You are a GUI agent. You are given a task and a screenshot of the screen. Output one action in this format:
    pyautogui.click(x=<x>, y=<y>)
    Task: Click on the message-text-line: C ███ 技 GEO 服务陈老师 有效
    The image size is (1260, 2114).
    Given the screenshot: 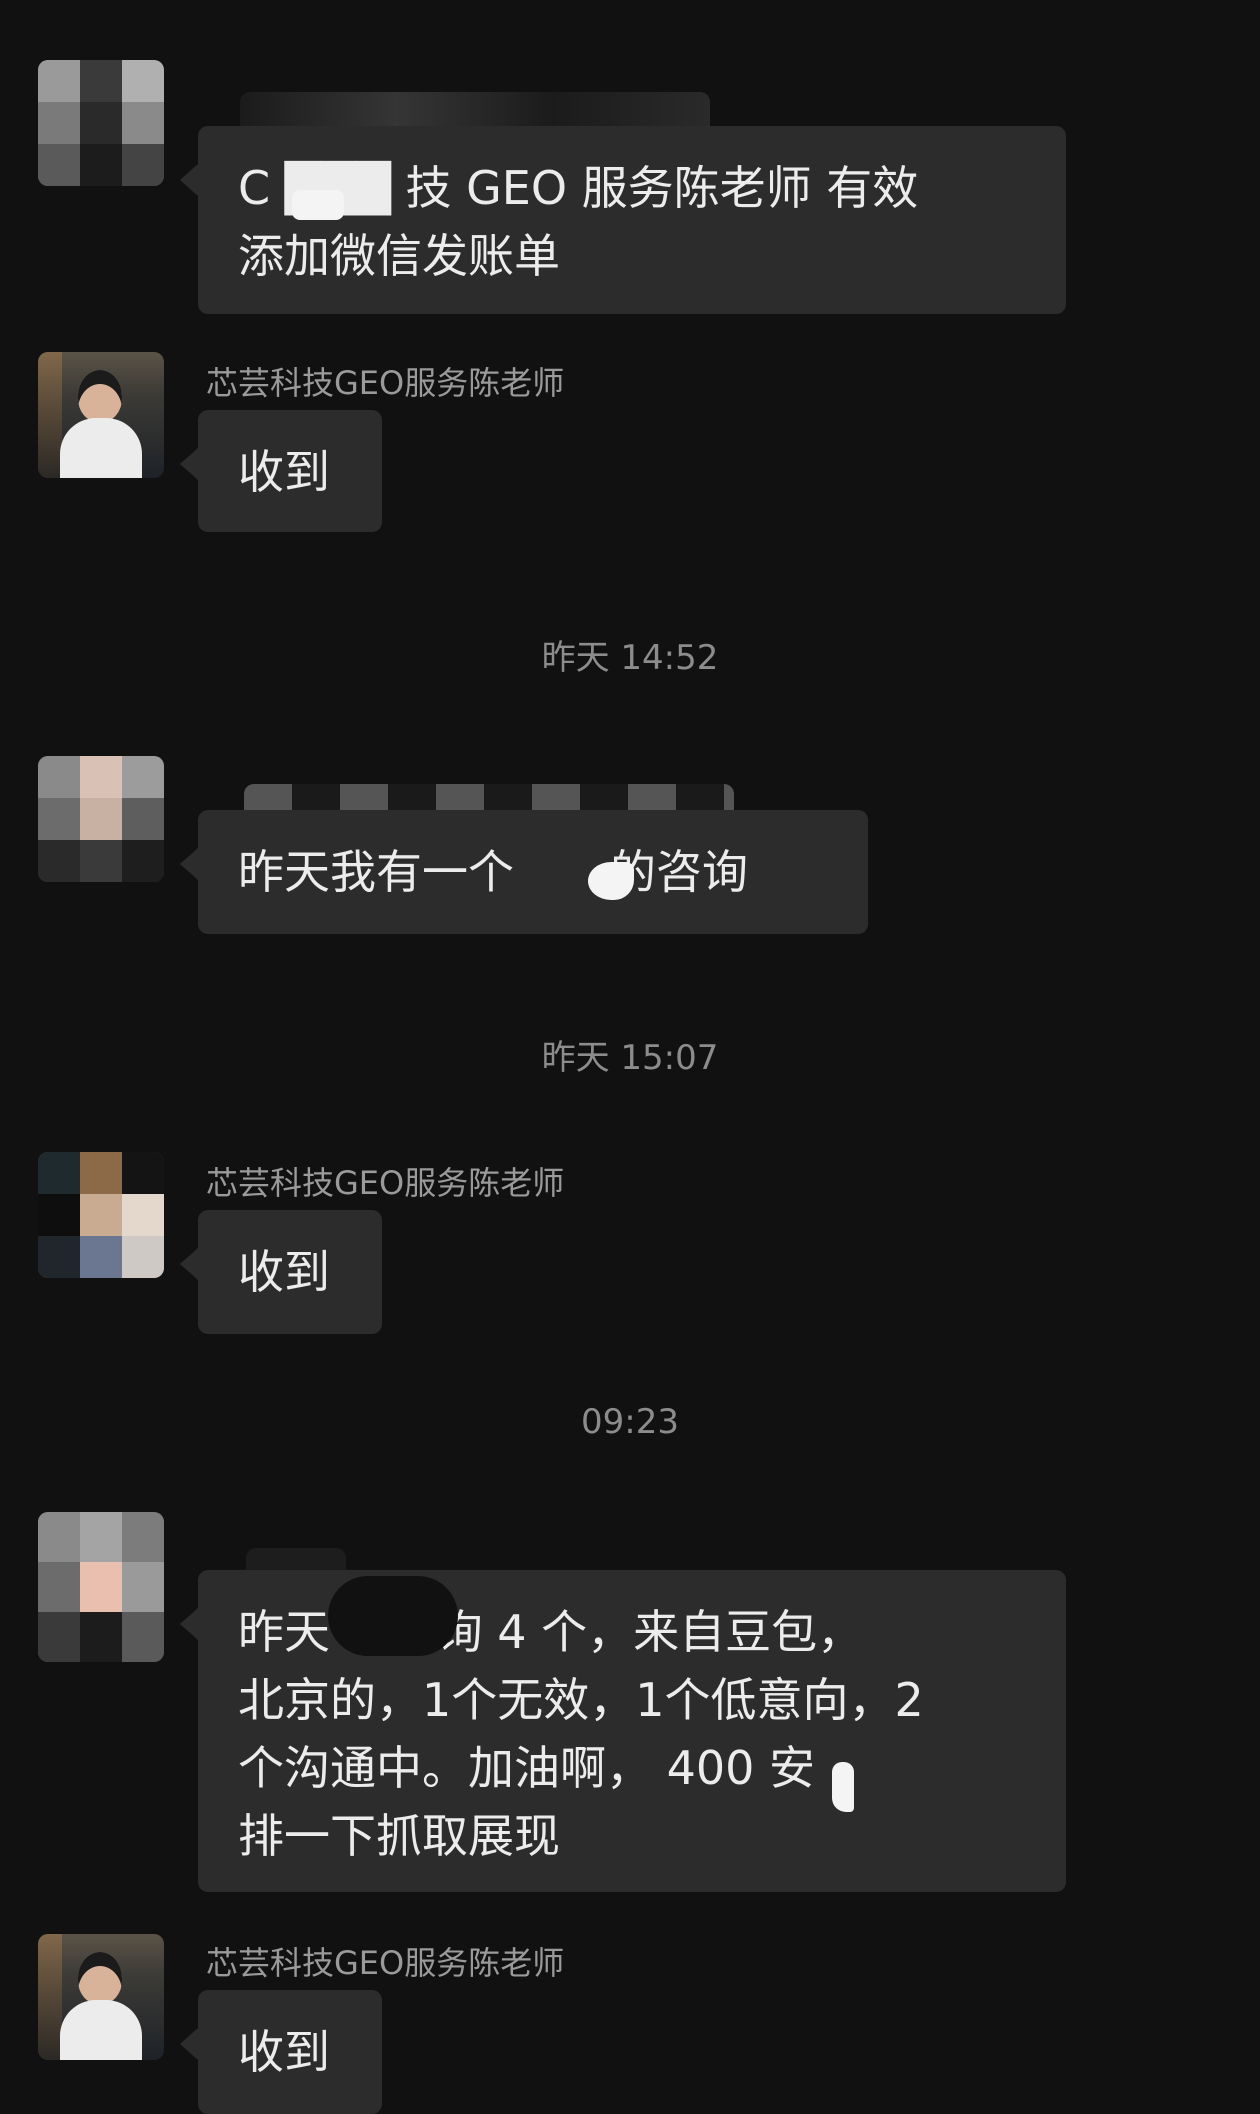 What is the action you would take?
    pyautogui.click(x=578, y=188)
    